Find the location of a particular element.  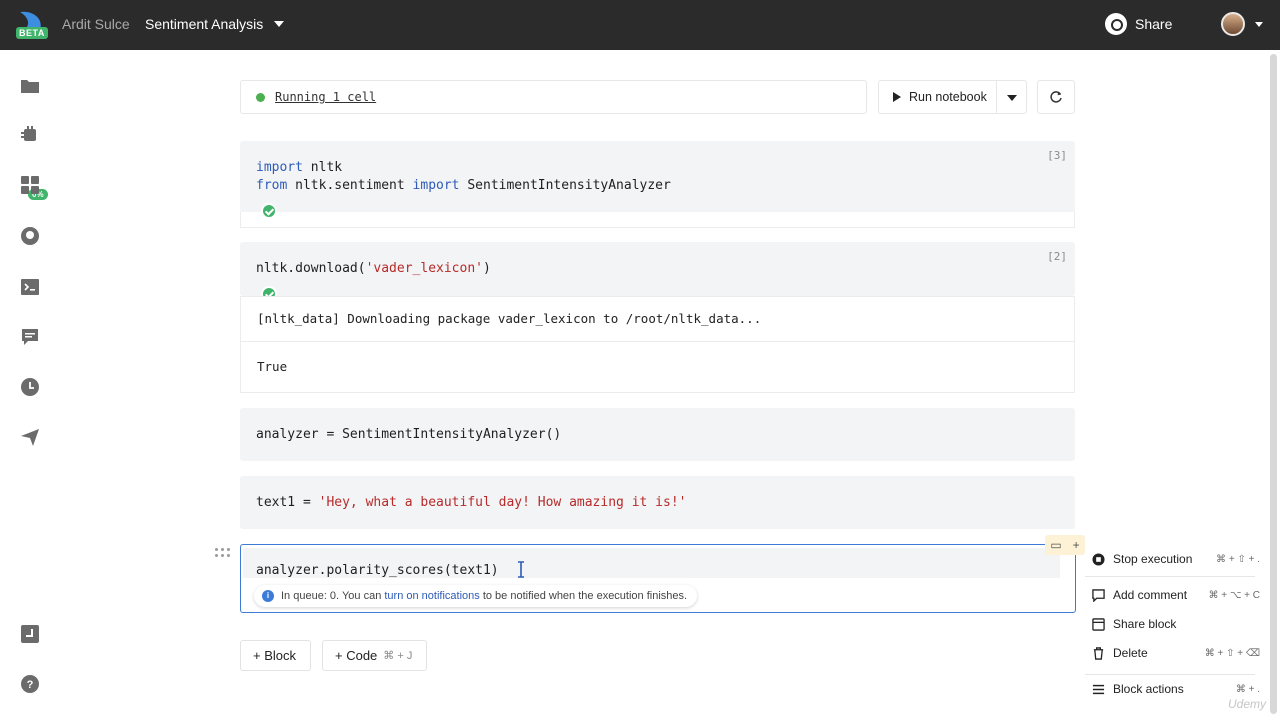

menu-label: Delete is located at coordinates (1130, 653).